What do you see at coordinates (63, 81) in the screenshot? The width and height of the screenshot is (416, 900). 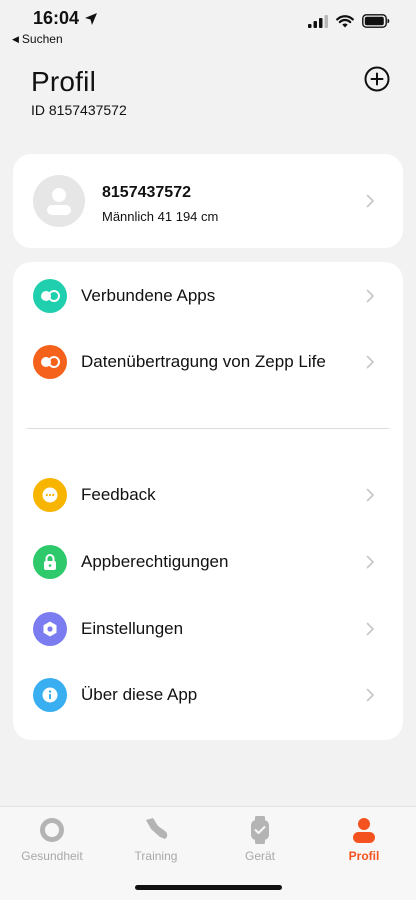 I see `page-title: Profil` at bounding box center [63, 81].